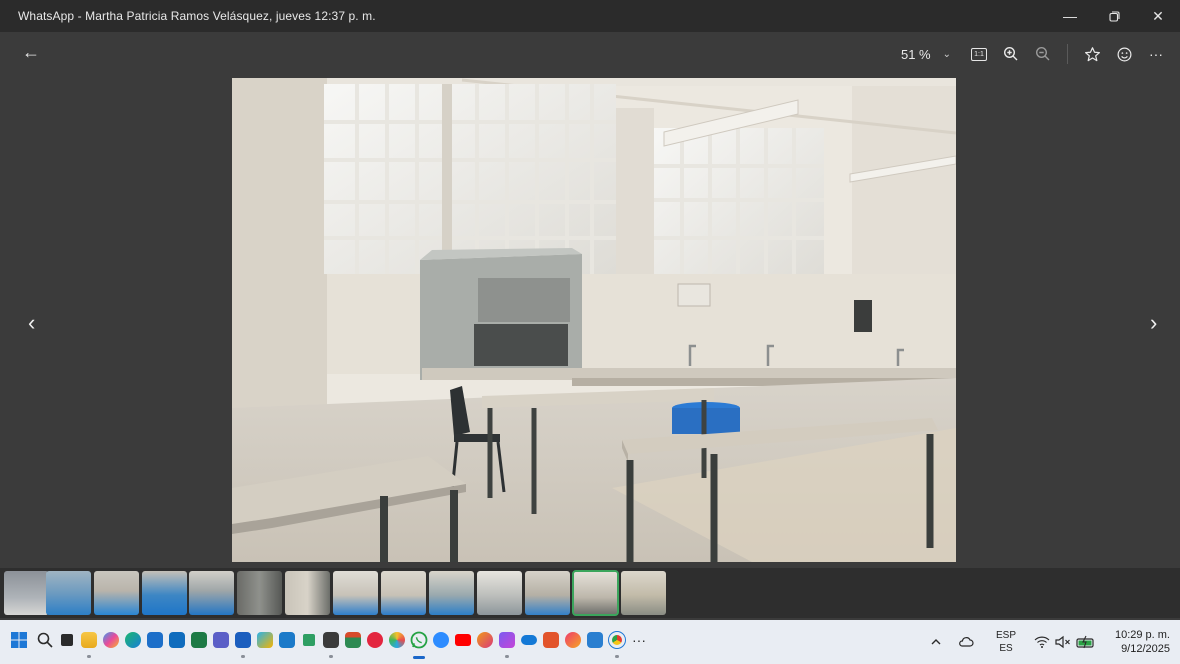 Image resolution: width=1180 pixels, height=664 pixels. What do you see at coordinates (441, 640) in the screenshot?
I see `zoom-icon` at bounding box center [441, 640].